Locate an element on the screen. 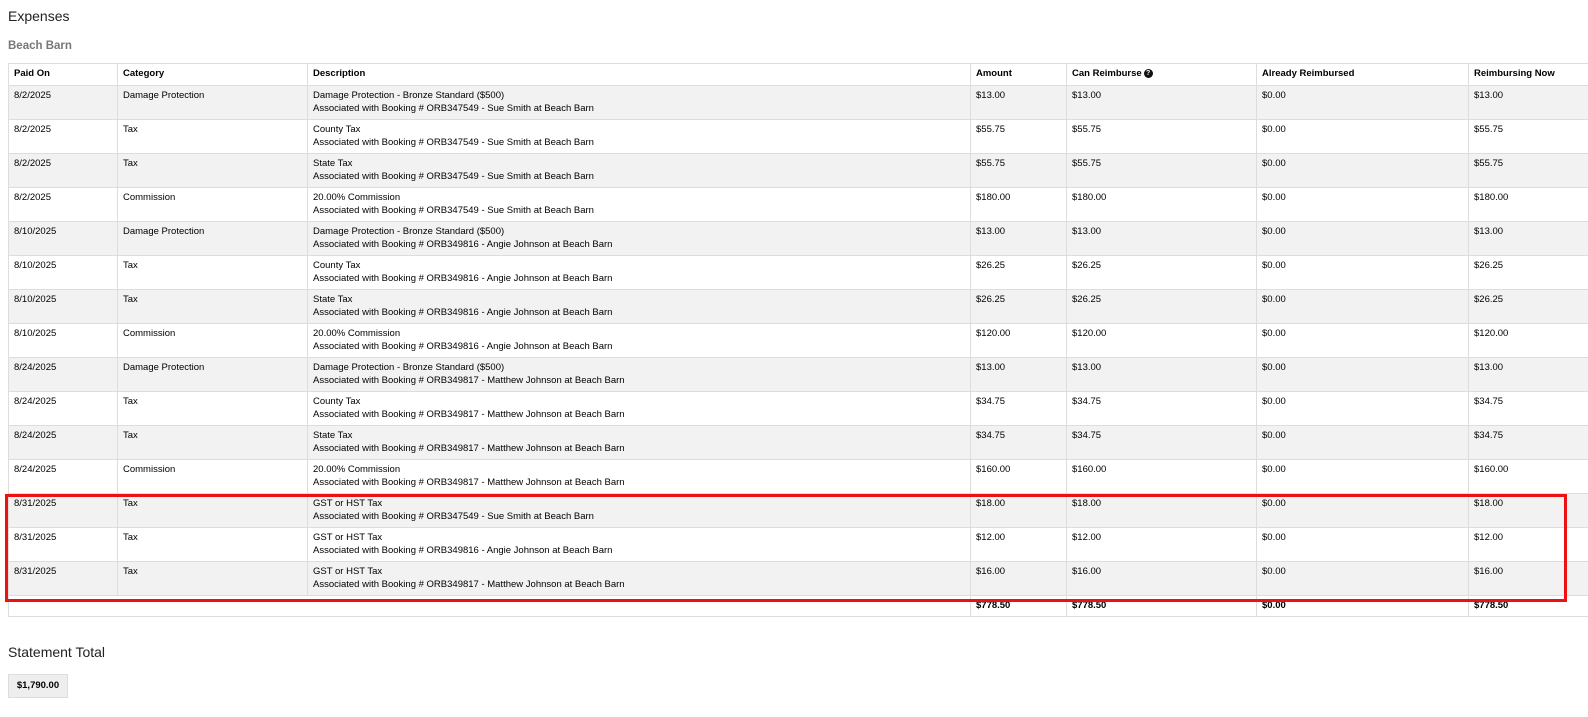 This screenshot has height=717, width=1588. statement-total-title: Statement Total is located at coordinates (57, 652).